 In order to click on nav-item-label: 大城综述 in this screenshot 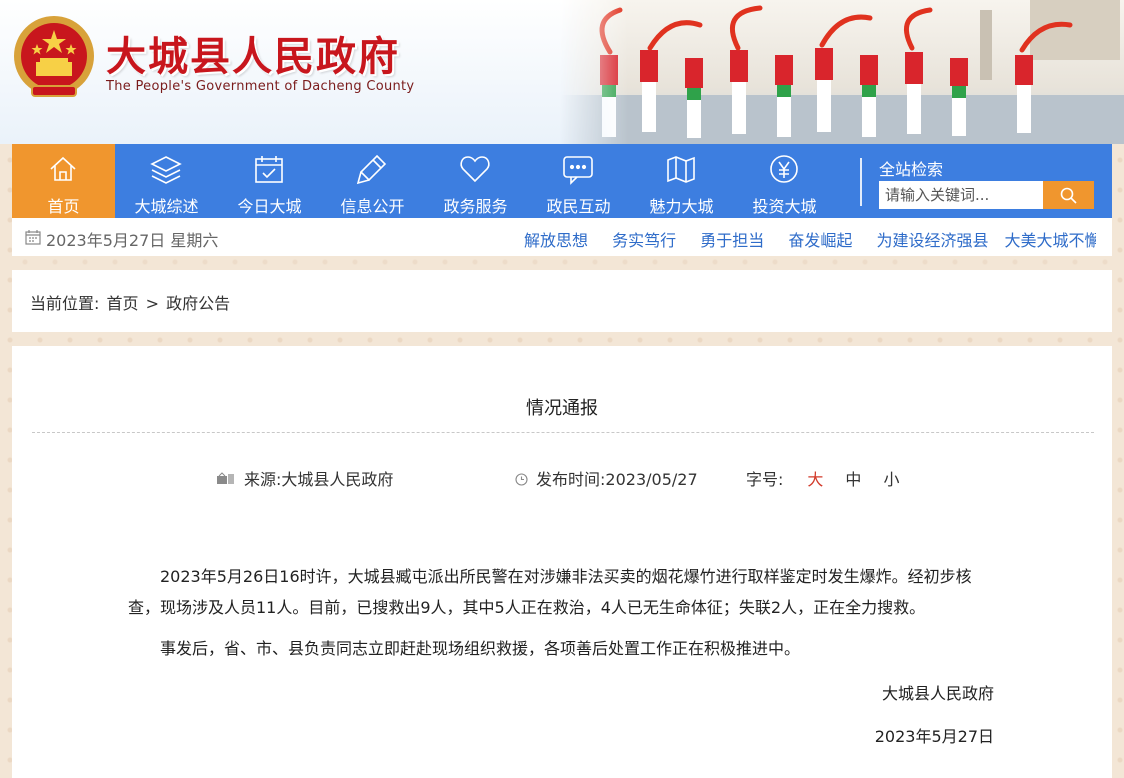, I will do `click(166, 206)`.